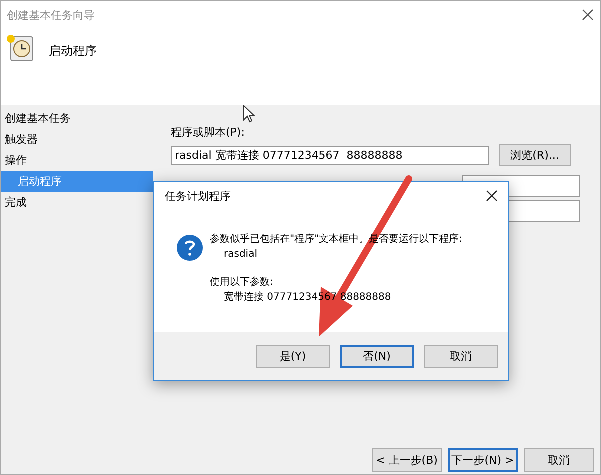 Image resolution: width=601 pixels, height=475 pixels. What do you see at coordinates (461, 356) in the screenshot?
I see `dialog-button: 取消` at bounding box center [461, 356].